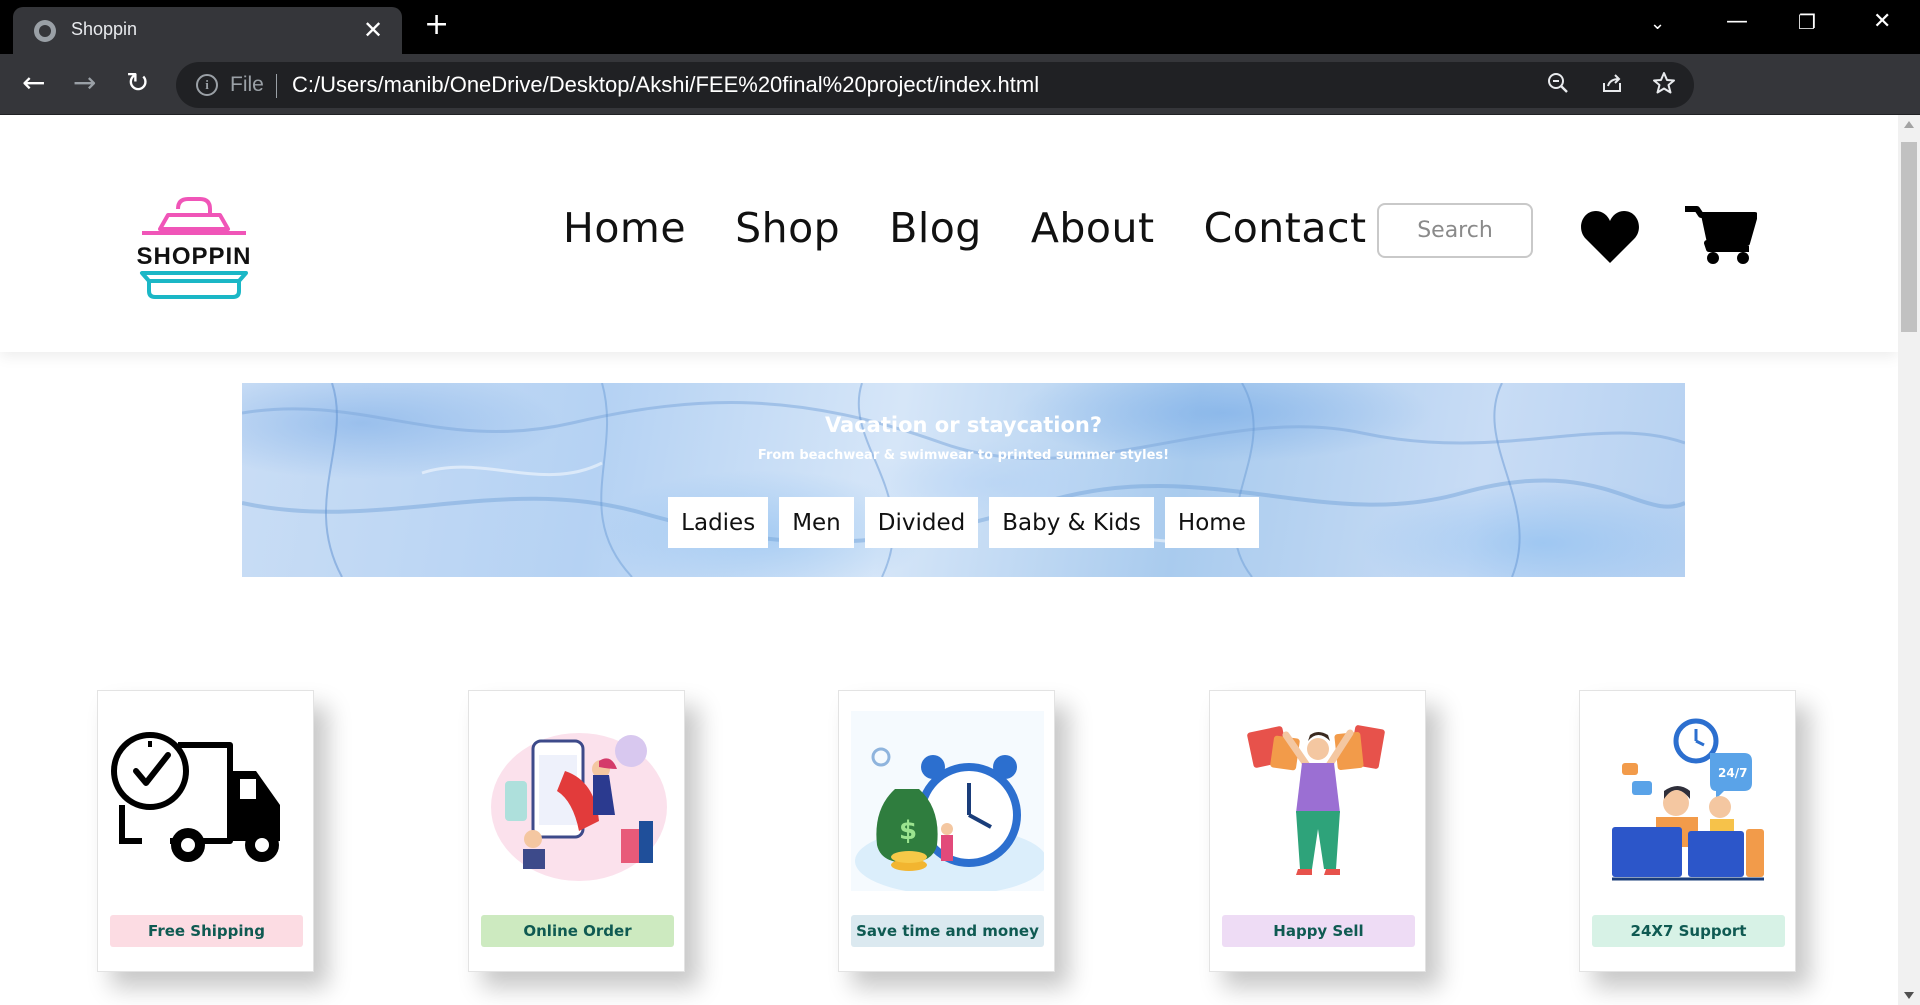  What do you see at coordinates (33, 83) in the screenshot?
I see `back-arrow-icon: ←` at bounding box center [33, 83].